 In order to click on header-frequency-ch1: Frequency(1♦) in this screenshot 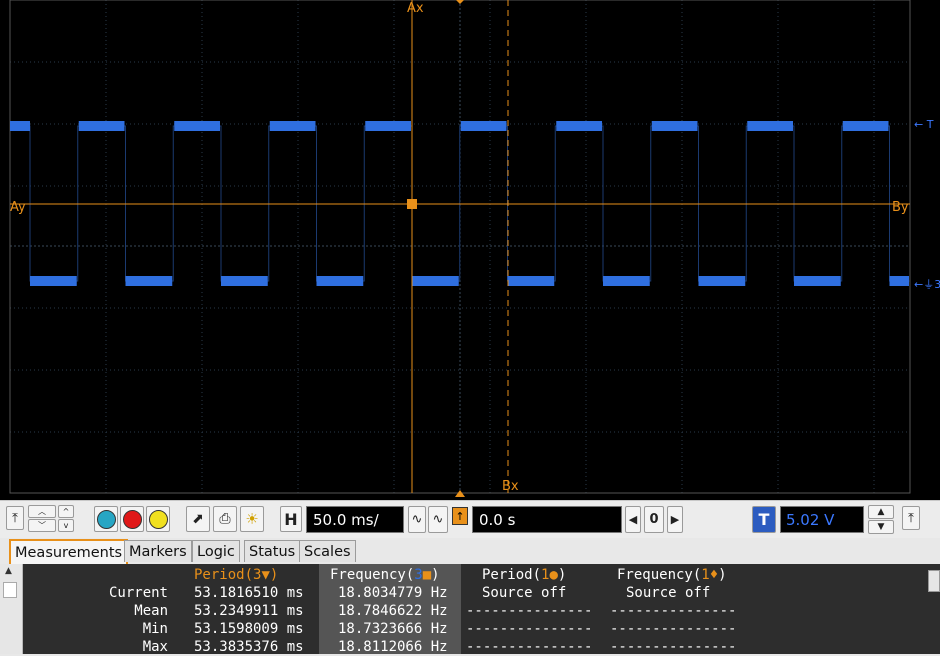, I will do `click(672, 575)`.